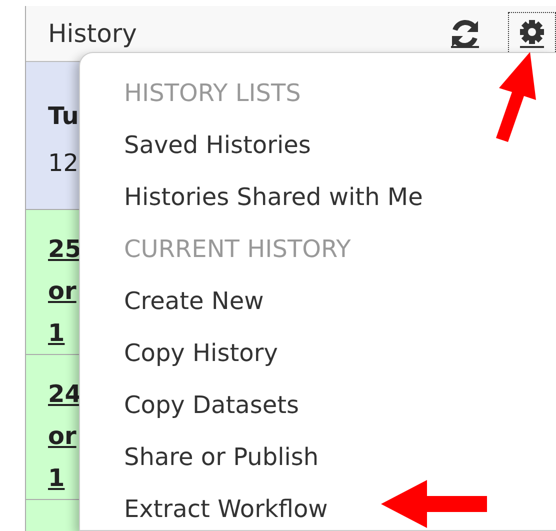 The height and width of the screenshot is (531, 556). Describe the element at coordinates (194, 301) in the screenshot. I see `menu-item: Create New` at that location.